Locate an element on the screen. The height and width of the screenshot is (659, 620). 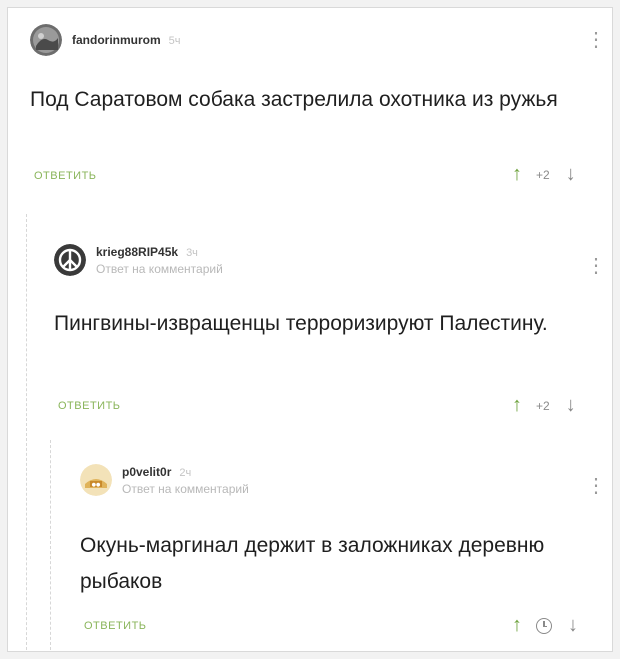
comment-header: fandorinmurom 5ч is located at coordinates (105, 40).